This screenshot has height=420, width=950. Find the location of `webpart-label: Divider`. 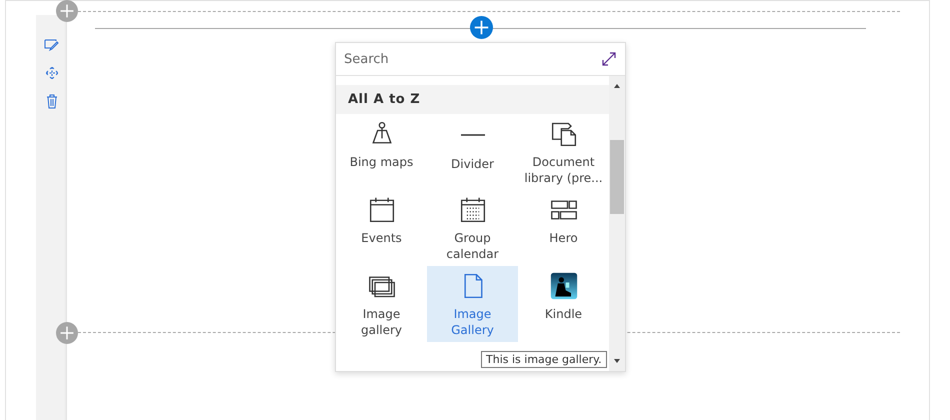

webpart-label: Divider is located at coordinates (472, 164).